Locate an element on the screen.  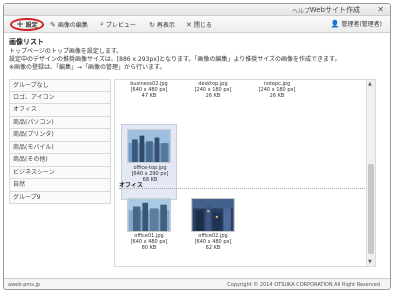
pencil-icon: ✎ is located at coordinates (53, 24).